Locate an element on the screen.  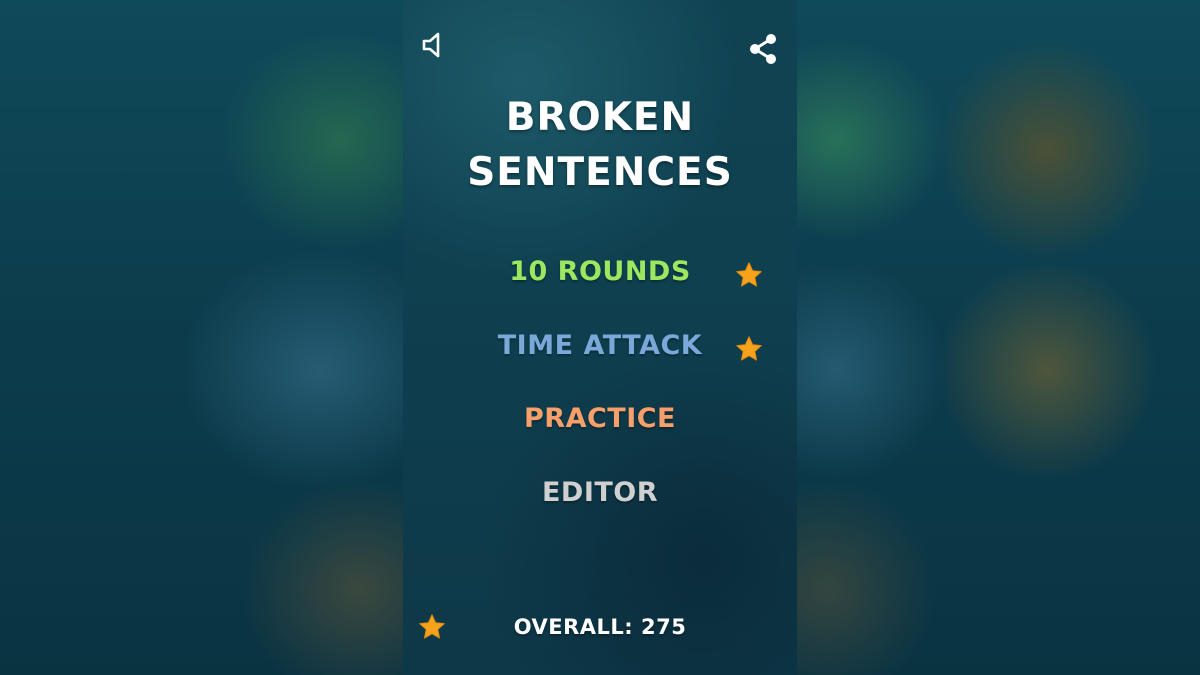
menu-item-editor: EDITOR is located at coordinates (600, 492).